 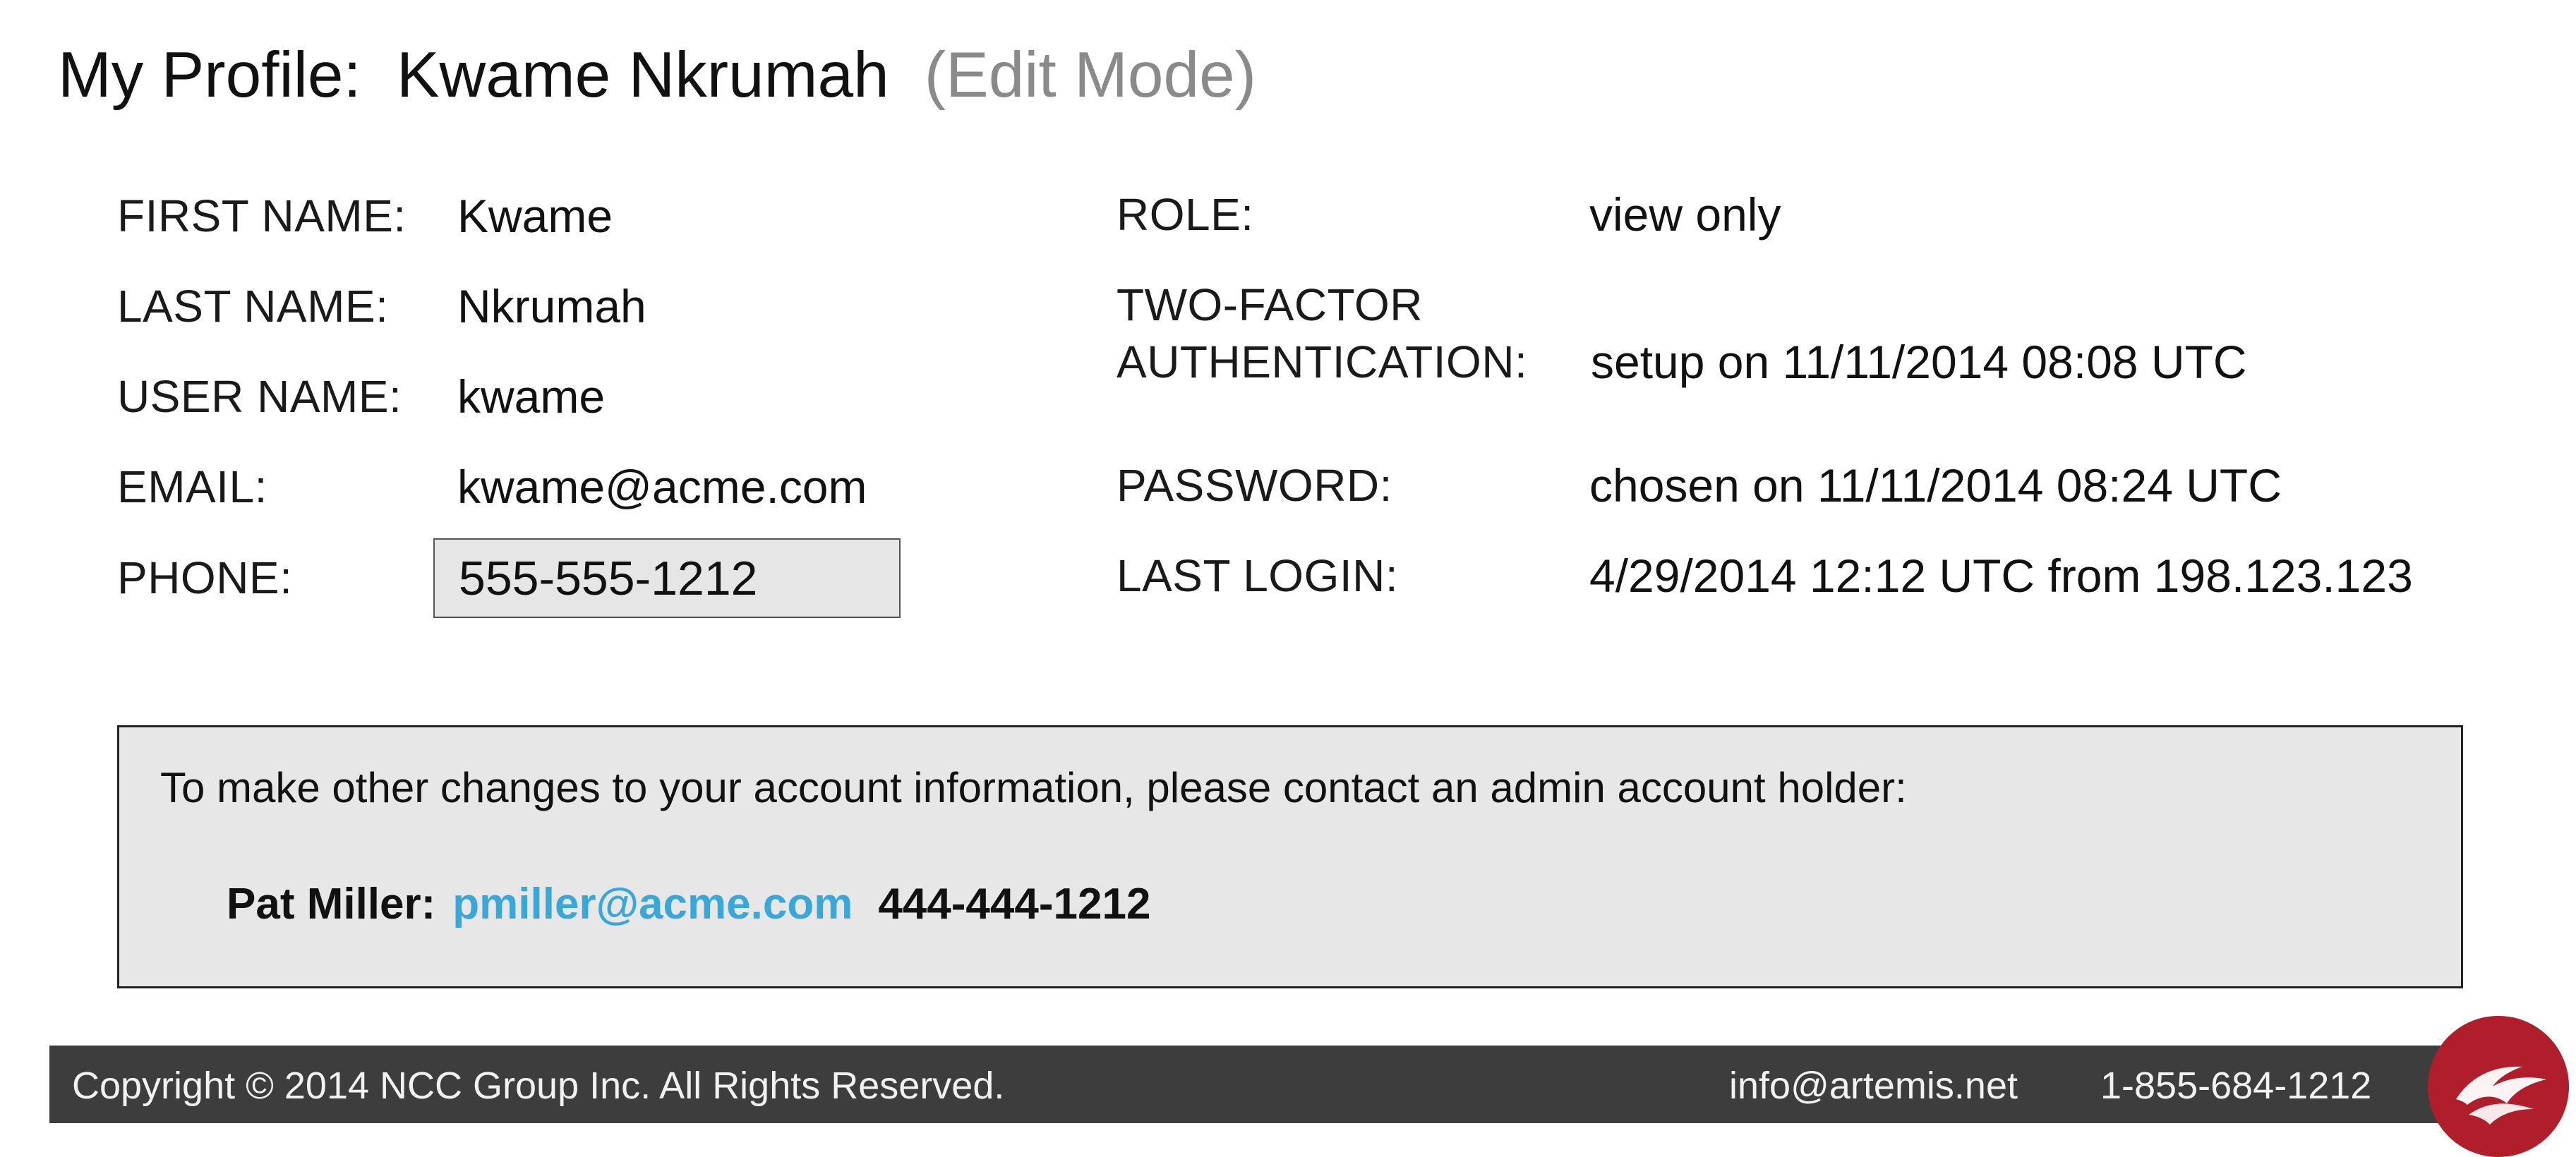 What do you see at coordinates (1254, 485) in the screenshot?
I see `password-label: PASSWORD:` at bounding box center [1254, 485].